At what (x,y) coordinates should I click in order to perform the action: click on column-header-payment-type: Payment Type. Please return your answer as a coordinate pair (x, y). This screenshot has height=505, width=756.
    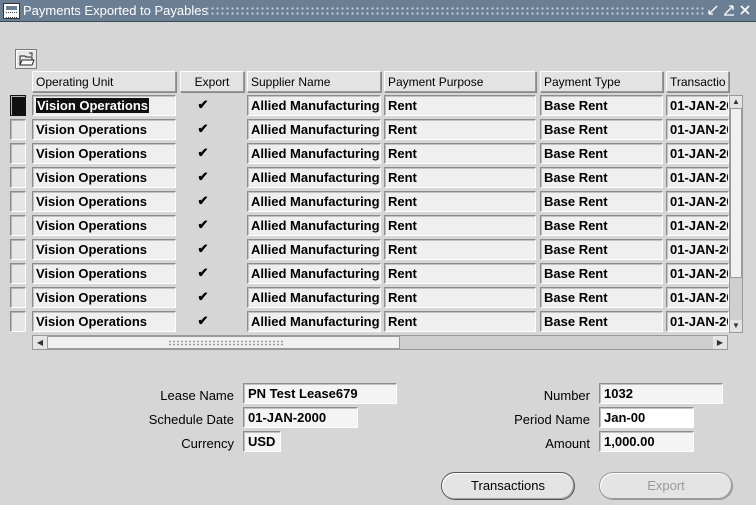
    Looking at the image, I should click on (601, 81).